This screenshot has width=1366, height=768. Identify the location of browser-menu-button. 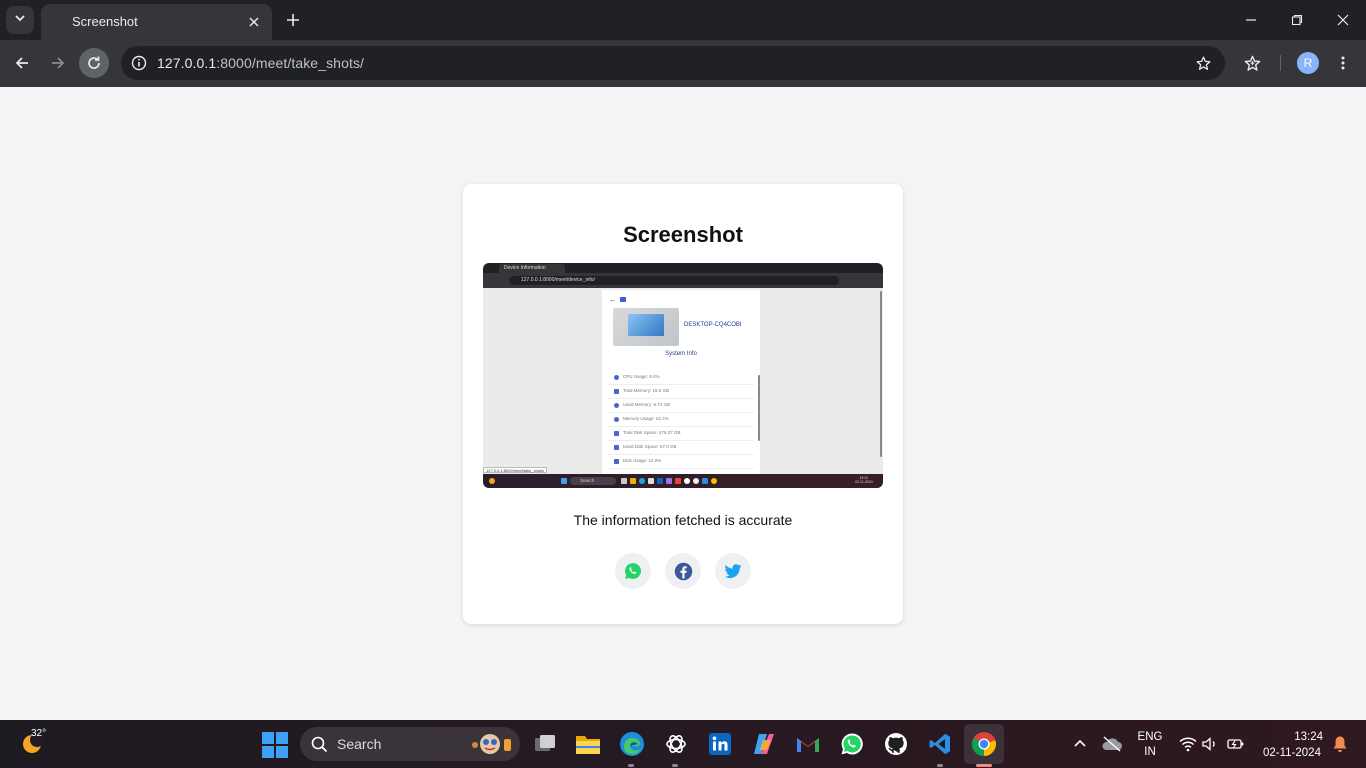
(1343, 63).